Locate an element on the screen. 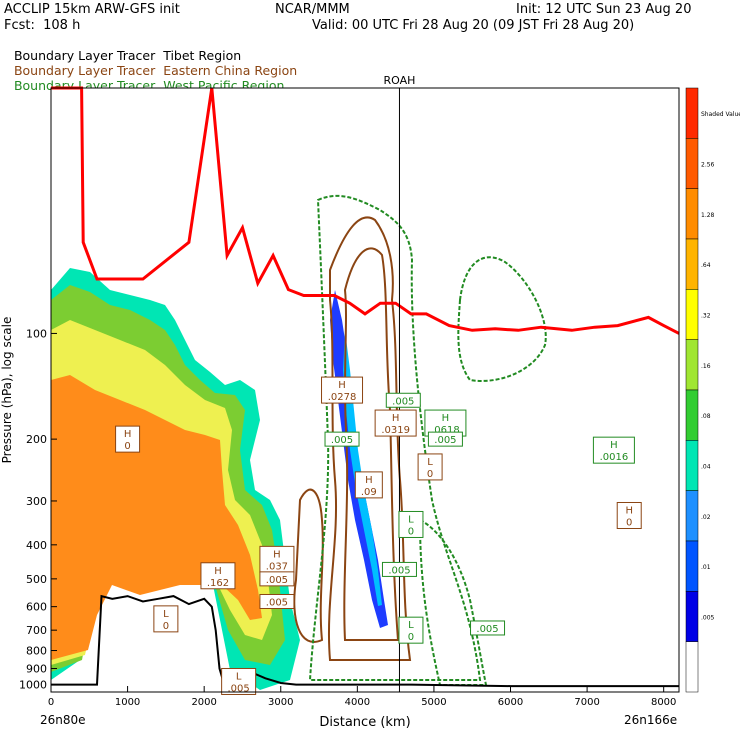 The height and width of the screenshot is (740, 740). colorbar-label-0: Shaded Value is located at coordinates (720, 114).